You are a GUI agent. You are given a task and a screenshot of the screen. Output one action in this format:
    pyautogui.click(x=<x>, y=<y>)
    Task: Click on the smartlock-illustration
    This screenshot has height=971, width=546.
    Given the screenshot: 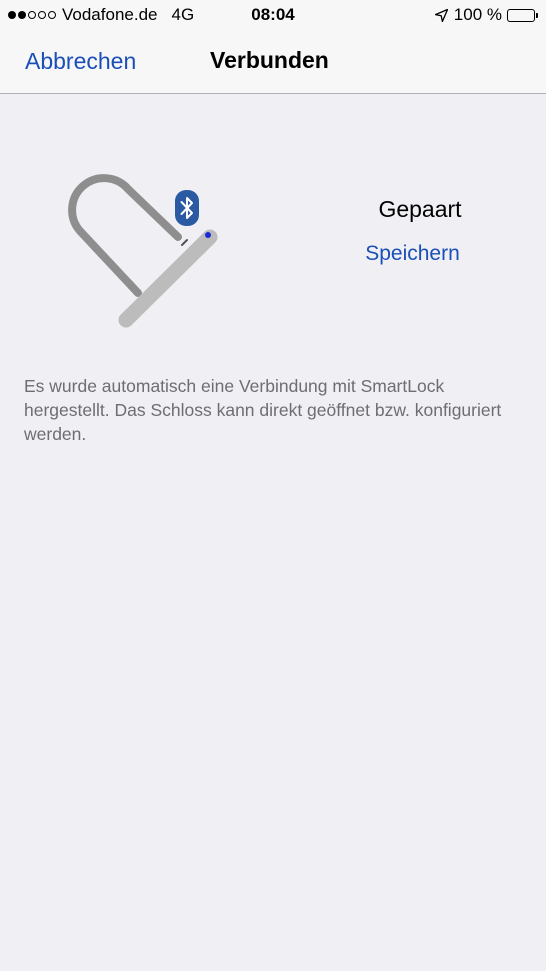 What is the action you would take?
    pyautogui.click(x=147, y=252)
    